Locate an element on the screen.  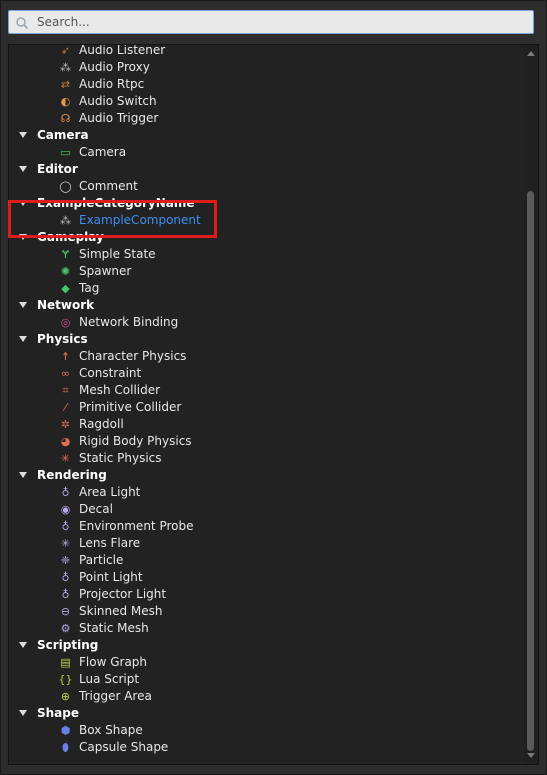
tree-item: ☊ Audio Trigger is located at coordinates (266, 118).